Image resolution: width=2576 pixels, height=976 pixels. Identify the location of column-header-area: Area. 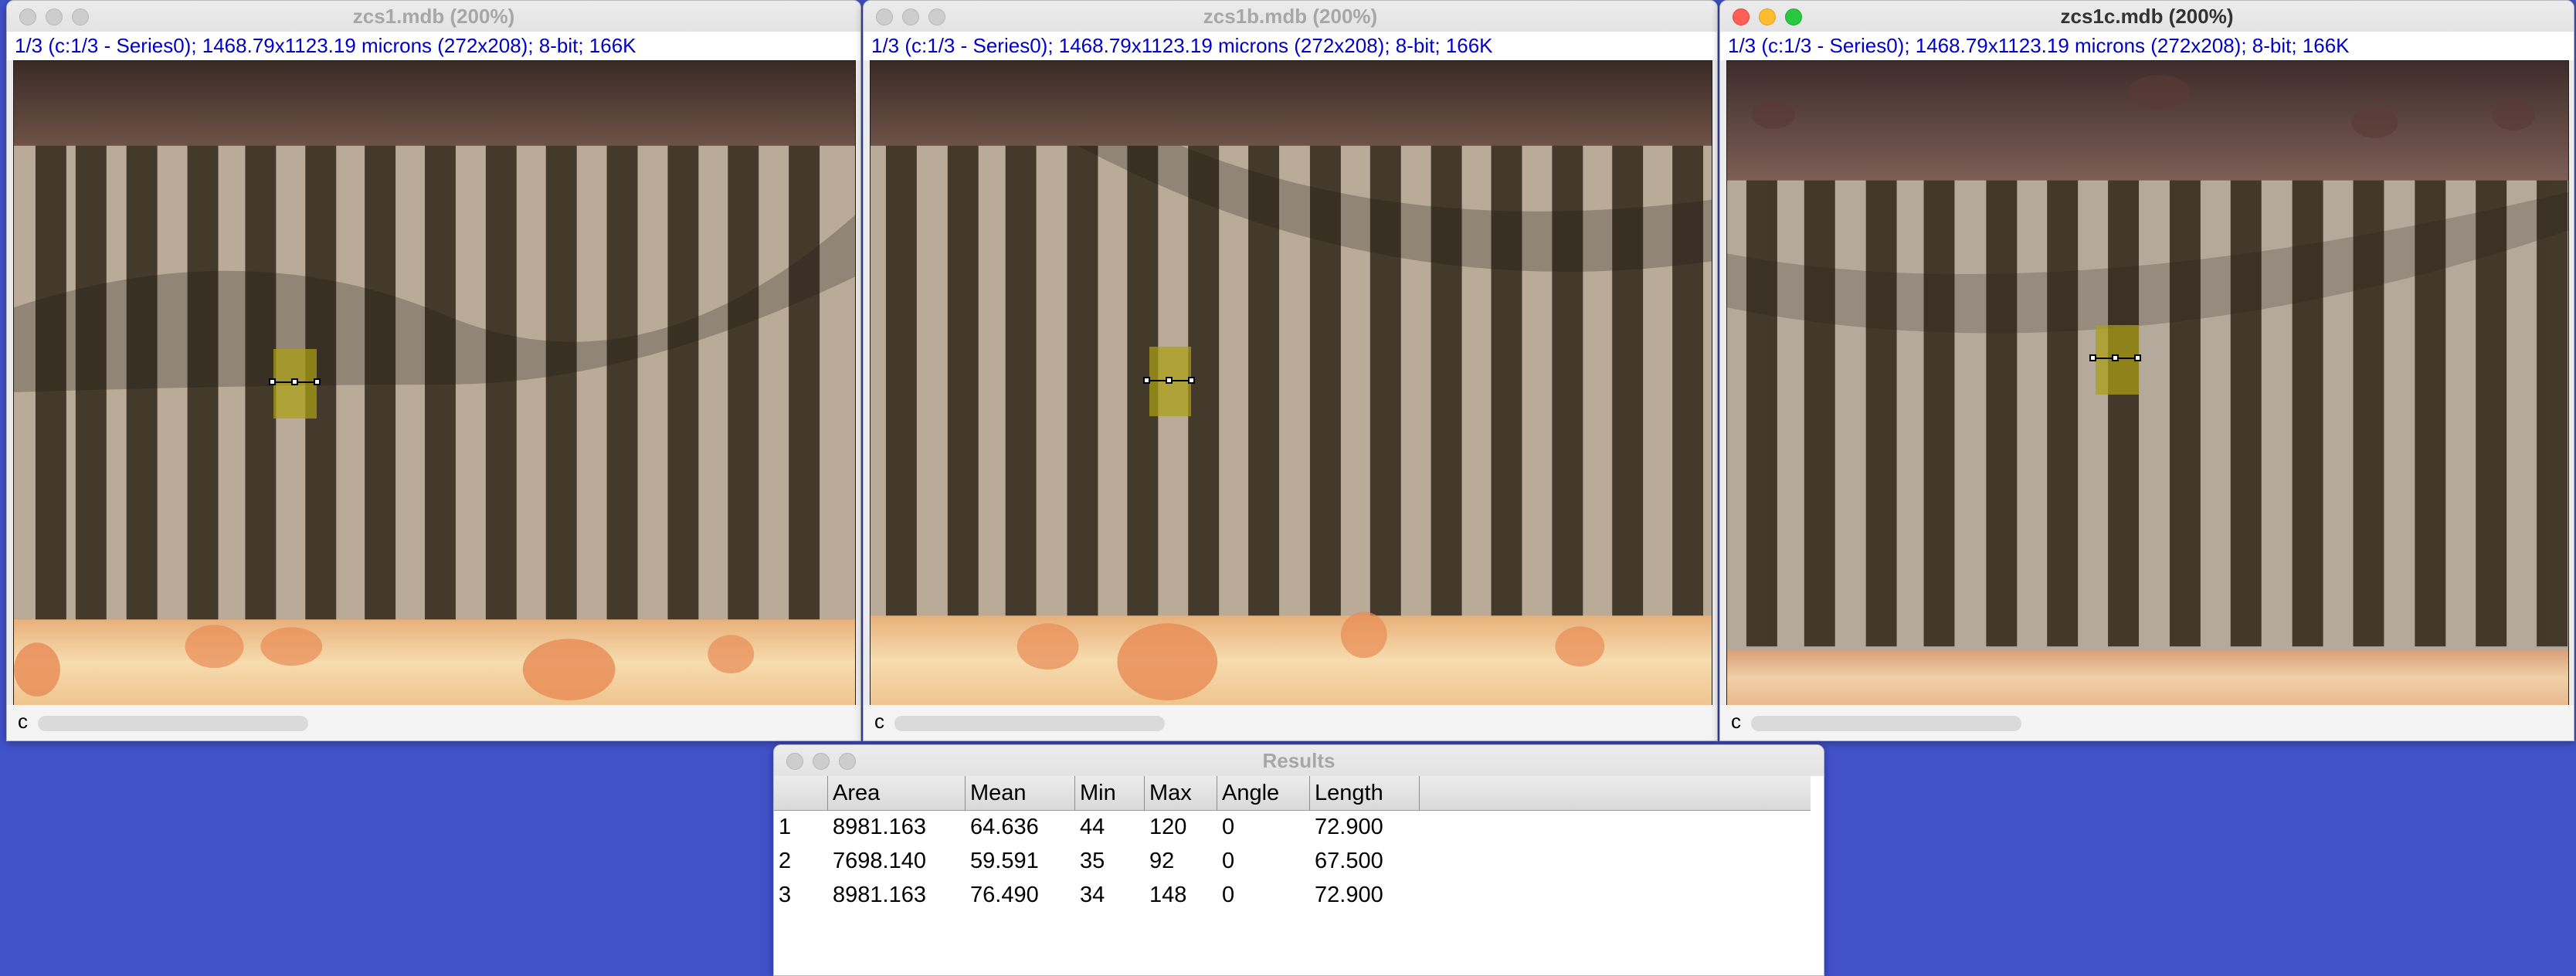
(897, 793).